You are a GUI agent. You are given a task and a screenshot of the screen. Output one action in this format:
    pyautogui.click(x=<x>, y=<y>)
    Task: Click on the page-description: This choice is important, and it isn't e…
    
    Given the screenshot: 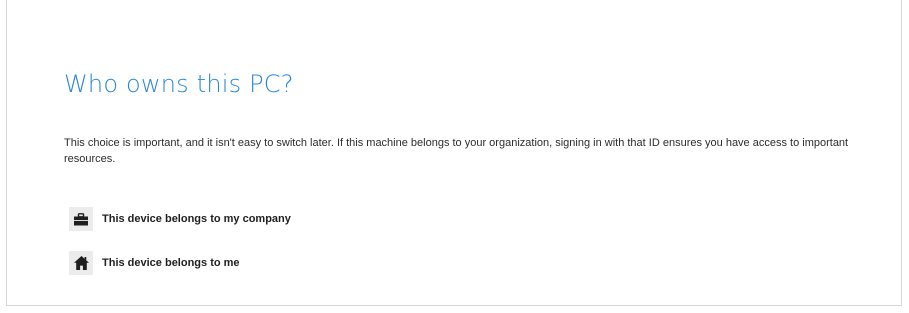 What is the action you would take?
    pyautogui.click(x=456, y=151)
    